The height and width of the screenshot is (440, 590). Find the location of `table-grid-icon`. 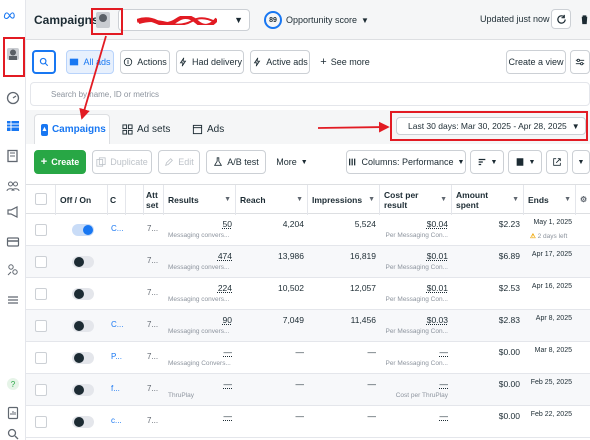

table-grid-icon is located at coordinates (13, 126).